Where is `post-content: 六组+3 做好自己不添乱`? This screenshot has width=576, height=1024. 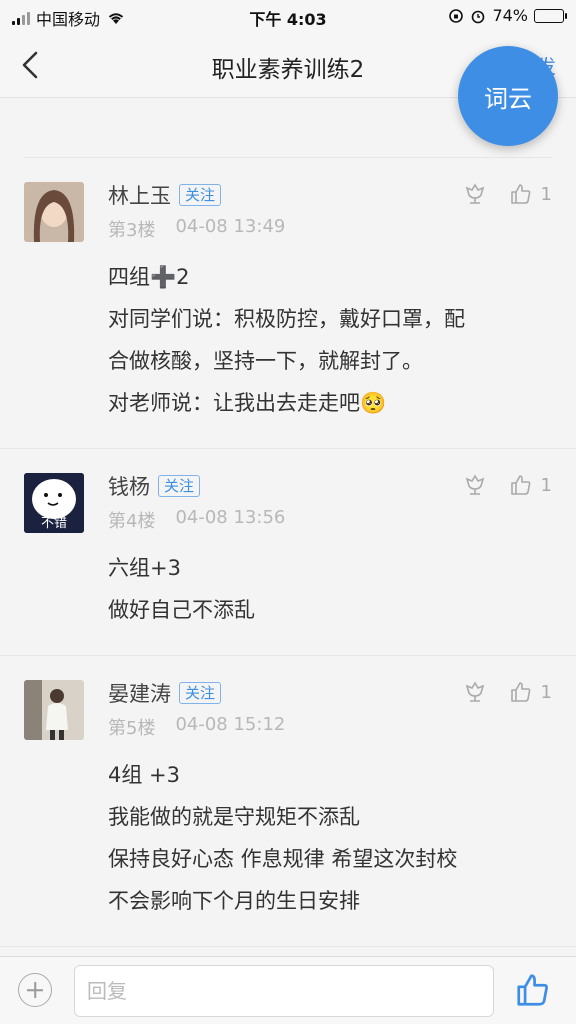 post-content: 六组+3 做好自己不添乱 is located at coordinates (330, 589).